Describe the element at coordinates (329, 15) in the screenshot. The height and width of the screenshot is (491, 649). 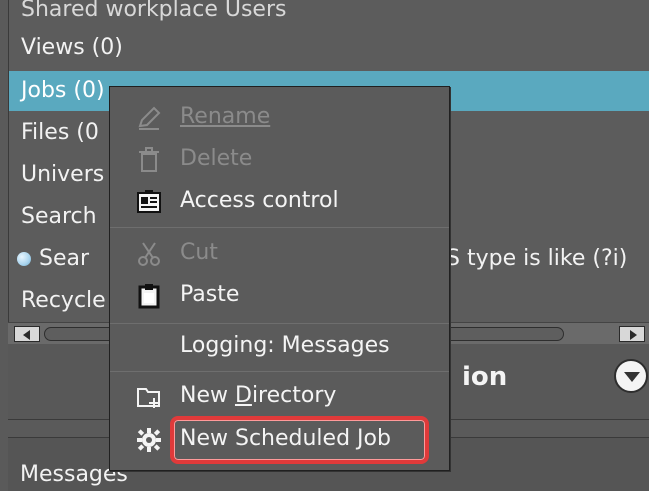
I see `tree-item-shared-workplace-users: Shared workplace Users` at that location.